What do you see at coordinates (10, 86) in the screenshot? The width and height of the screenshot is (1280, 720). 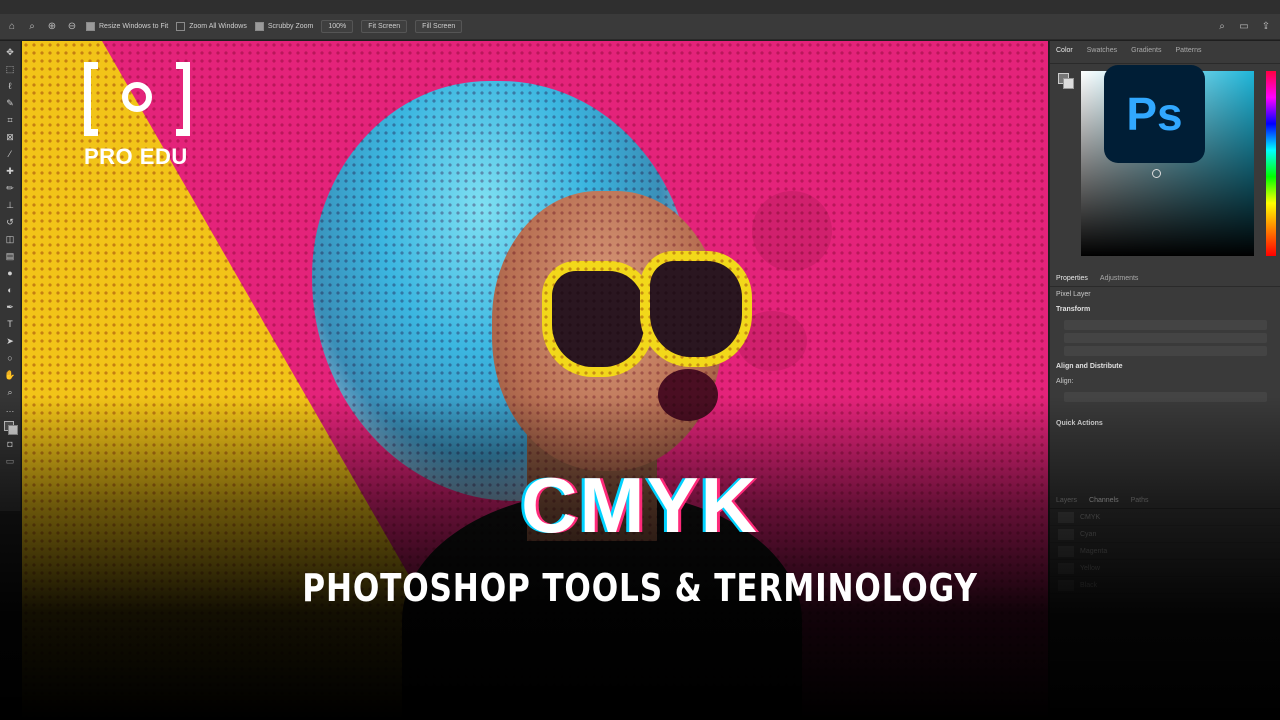 I see `lasso-tool-icon: ℓ` at bounding box center [10, 86].